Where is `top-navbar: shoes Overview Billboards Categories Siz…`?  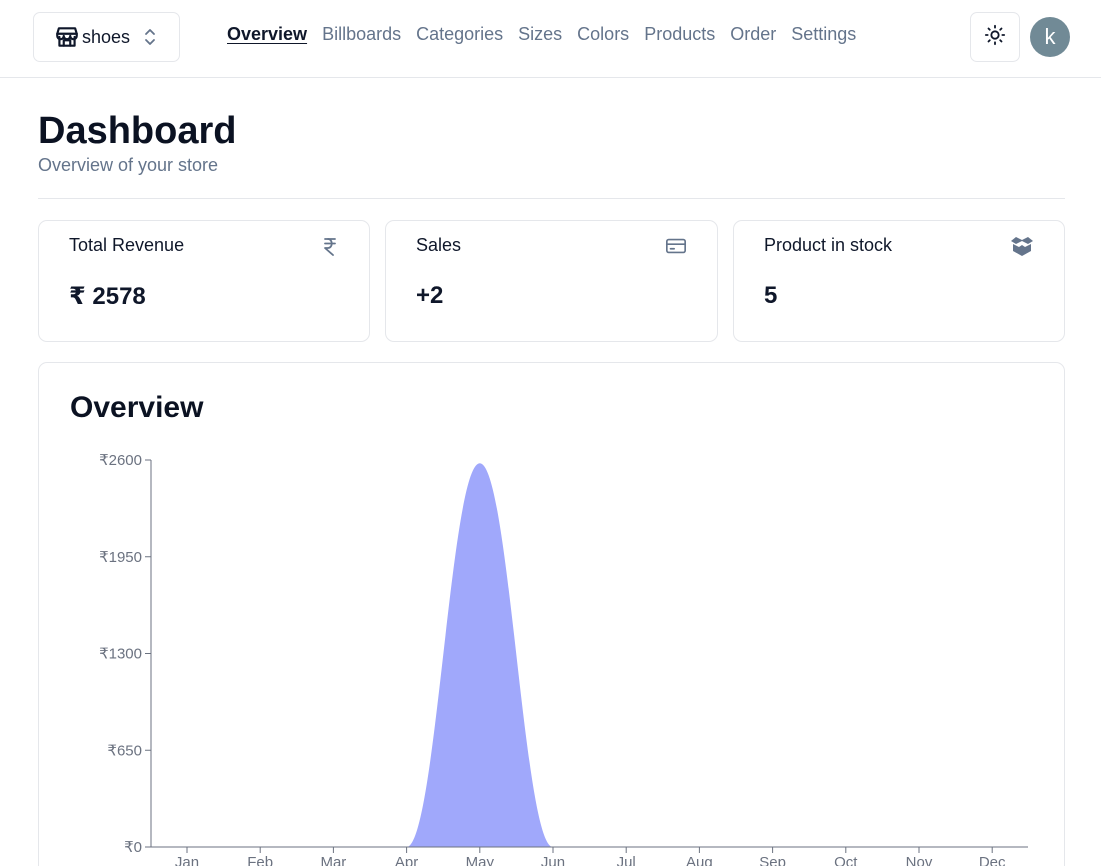 top-navbar: shoes Overview Billboards Categories Siz… is located at coordinates (550, 39).